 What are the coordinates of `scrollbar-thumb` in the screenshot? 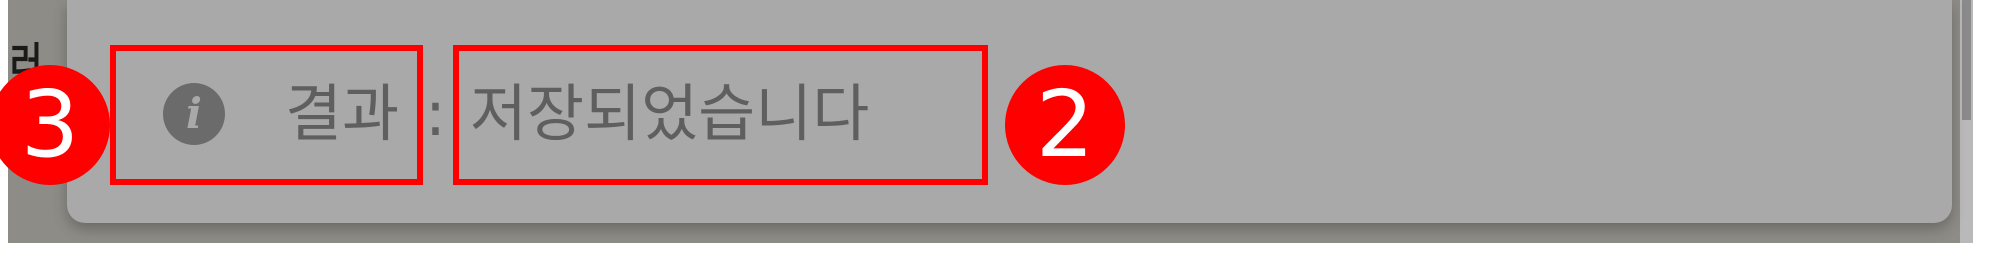 It's located at (1966, 60).